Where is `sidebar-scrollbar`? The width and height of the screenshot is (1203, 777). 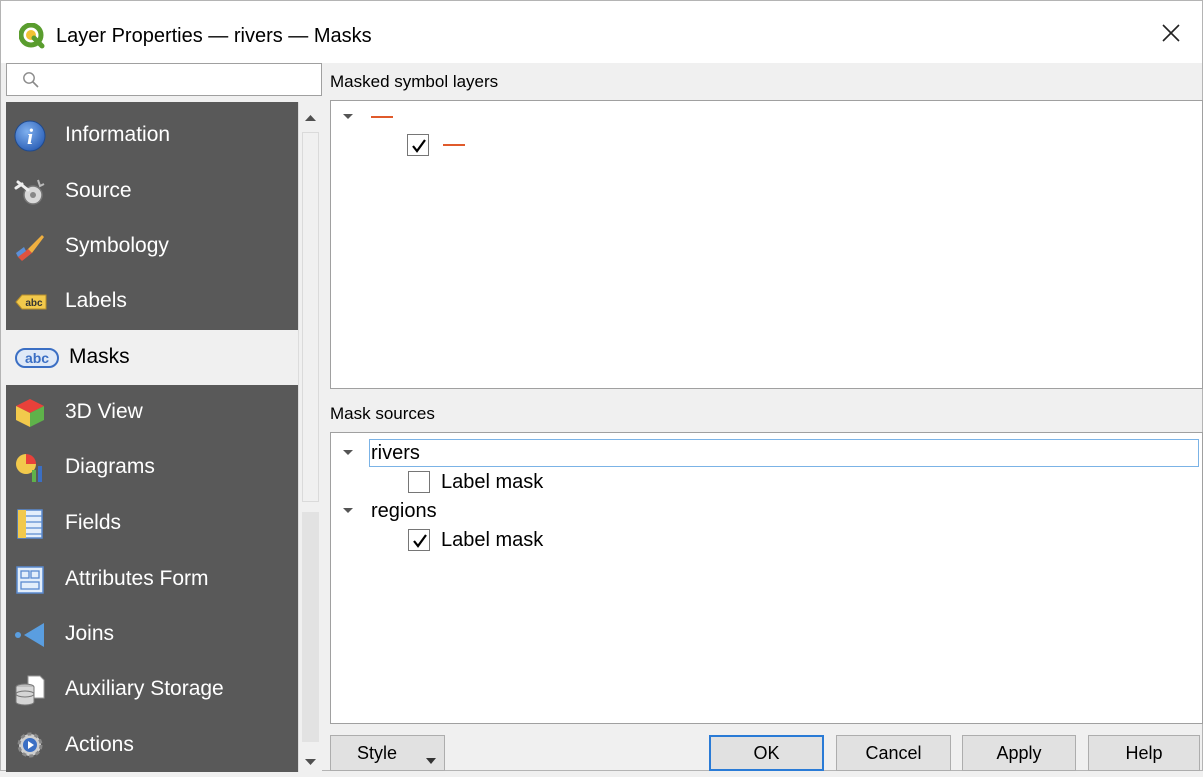 sidebar-scrollbar is located at coordinates (310, 437).